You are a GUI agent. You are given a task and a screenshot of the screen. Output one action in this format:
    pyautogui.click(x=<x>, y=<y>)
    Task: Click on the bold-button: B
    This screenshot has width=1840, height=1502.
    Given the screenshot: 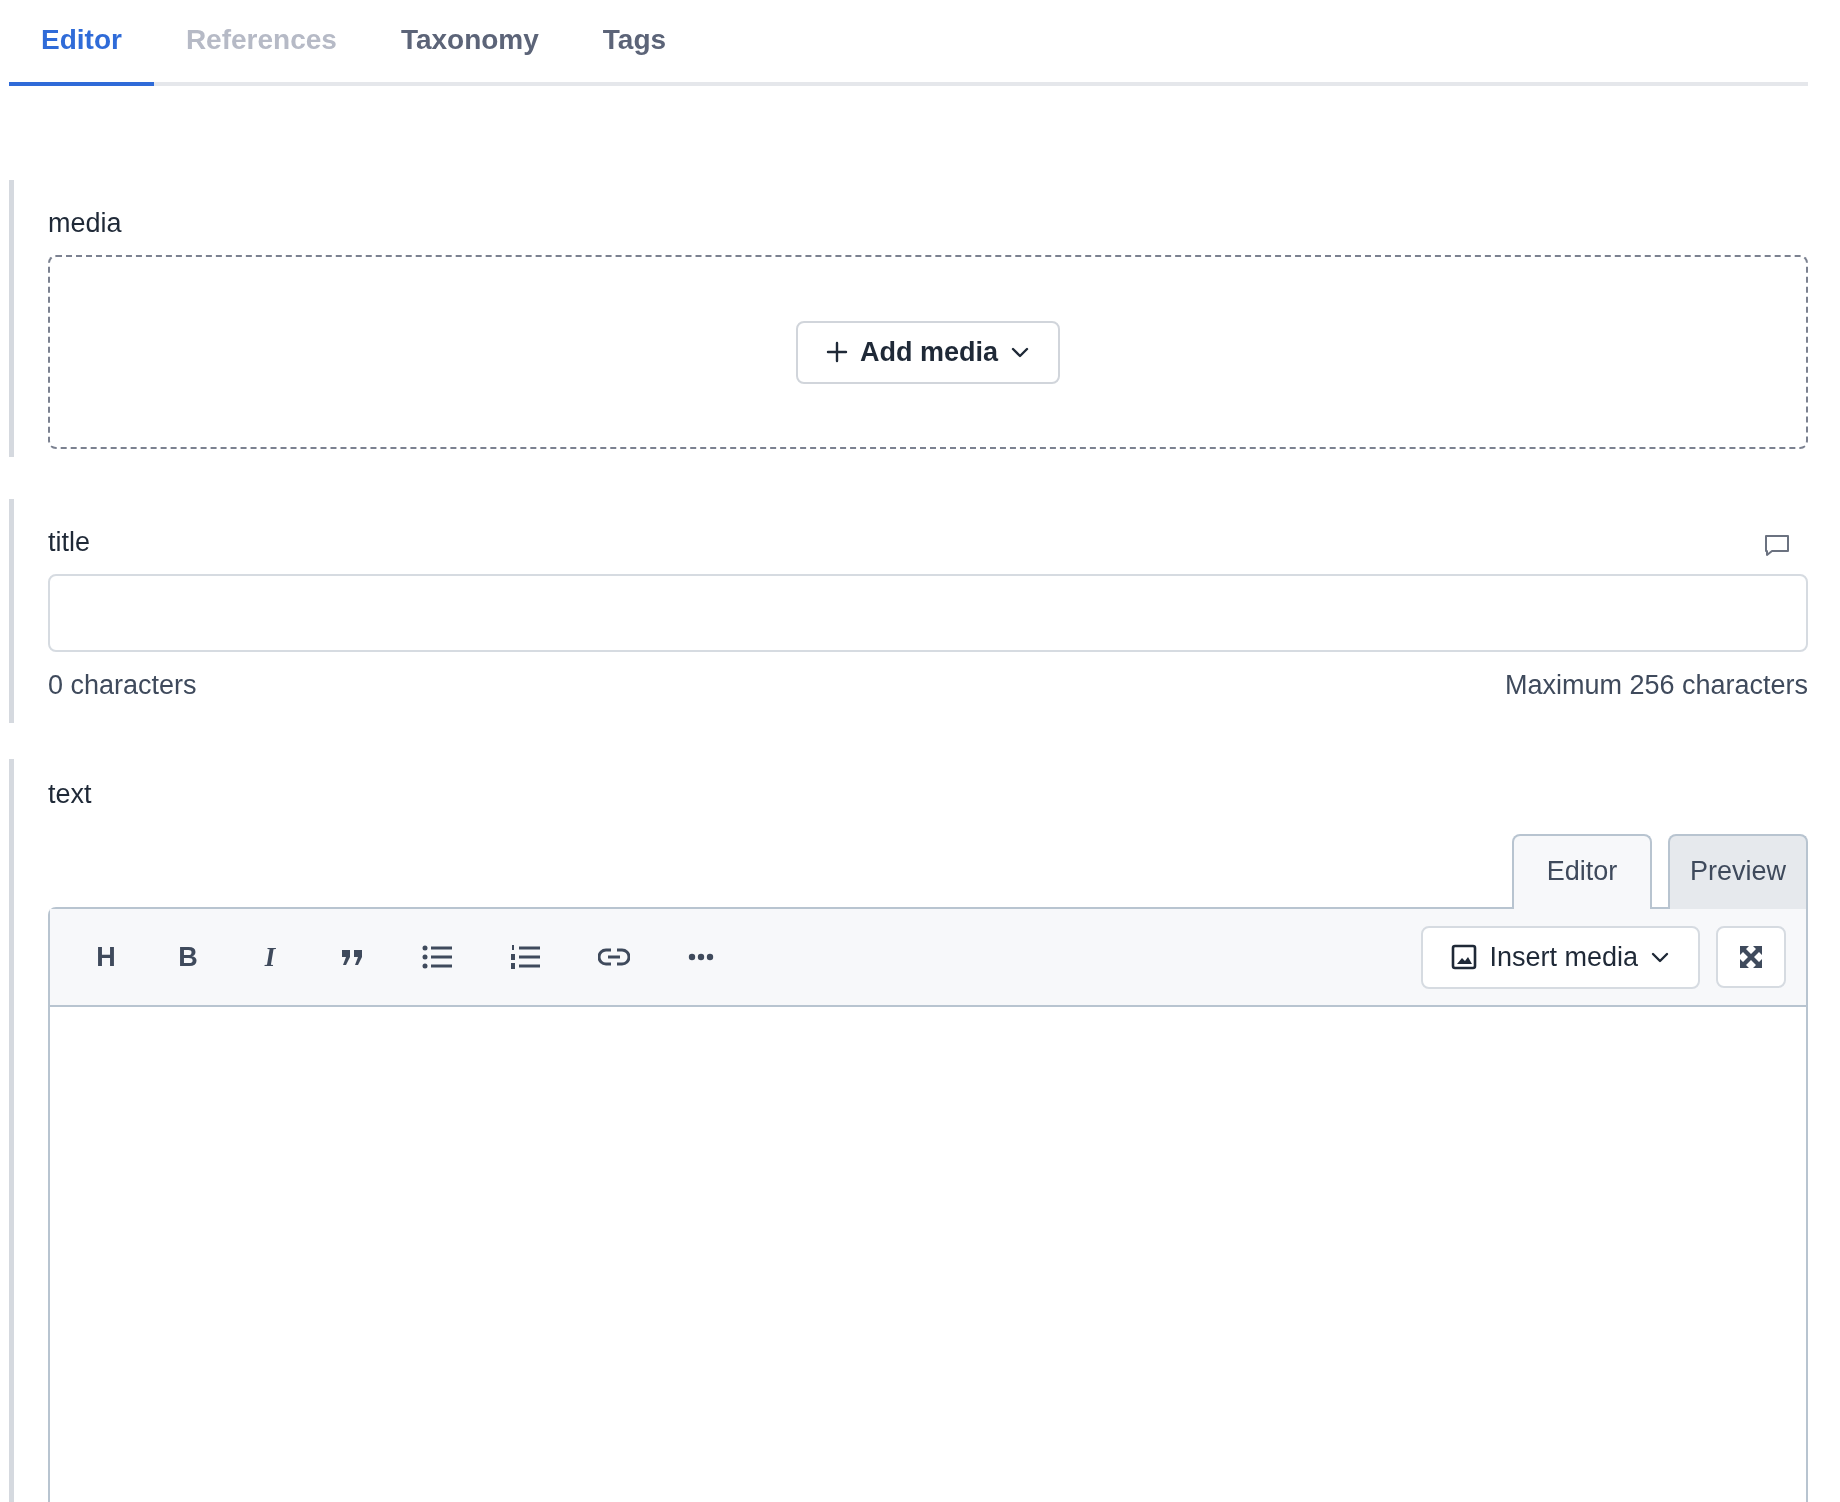 What is the action you would take?
    pyautogui.click(x=188, y=957)
    